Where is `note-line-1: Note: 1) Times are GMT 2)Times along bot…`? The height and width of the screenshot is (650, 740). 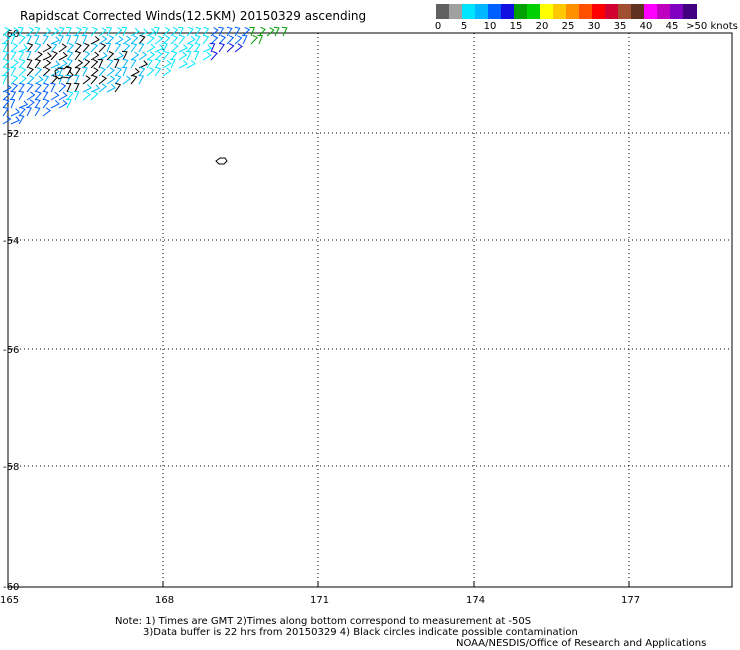 note-line-1: Note: 1) Times are GMT 2)Times along bot… is located at coordinates (323, 621).